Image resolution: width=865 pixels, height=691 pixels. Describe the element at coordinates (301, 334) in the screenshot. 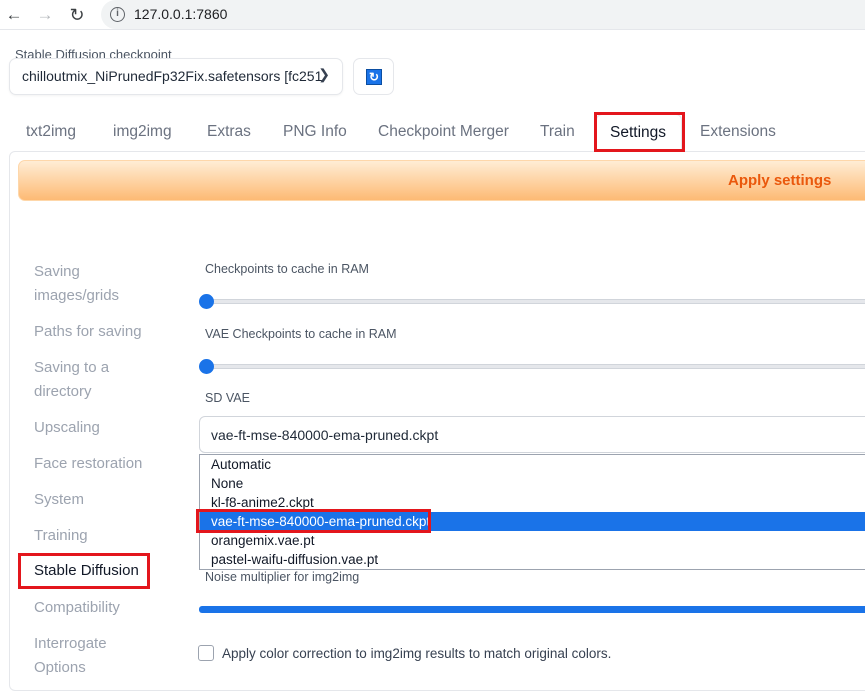

I see `vae-cache-label: VAE Checkpoints to cache in RAM` at that location.